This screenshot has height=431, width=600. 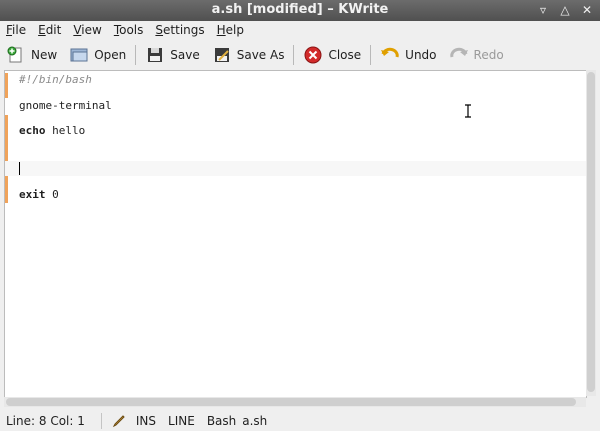 What do you see at coordinates (565, 10) in the screenshot?
I see `maximize-icon: △` at bounding box center [565, 10].